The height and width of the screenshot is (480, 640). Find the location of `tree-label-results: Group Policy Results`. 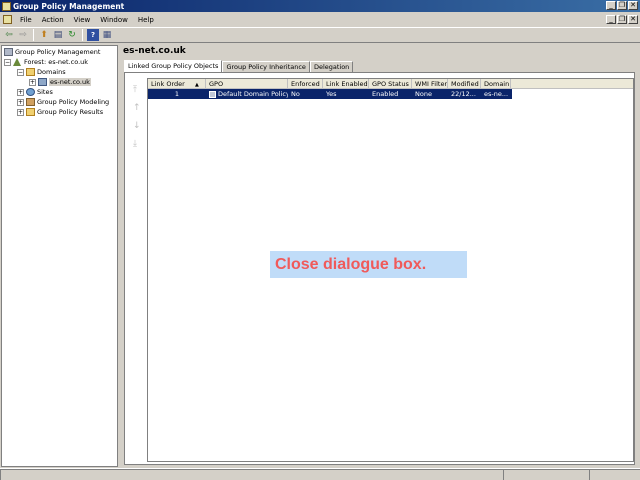

tree-label-results: Group Policy Results is located at coordinates (70, 112).